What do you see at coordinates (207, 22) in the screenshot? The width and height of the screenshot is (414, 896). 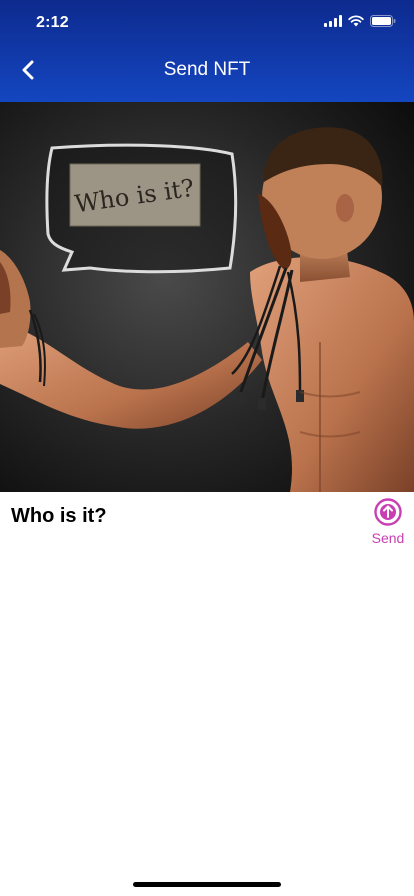 I see `status-bar: 2:12` at bounding box center [207, 22].